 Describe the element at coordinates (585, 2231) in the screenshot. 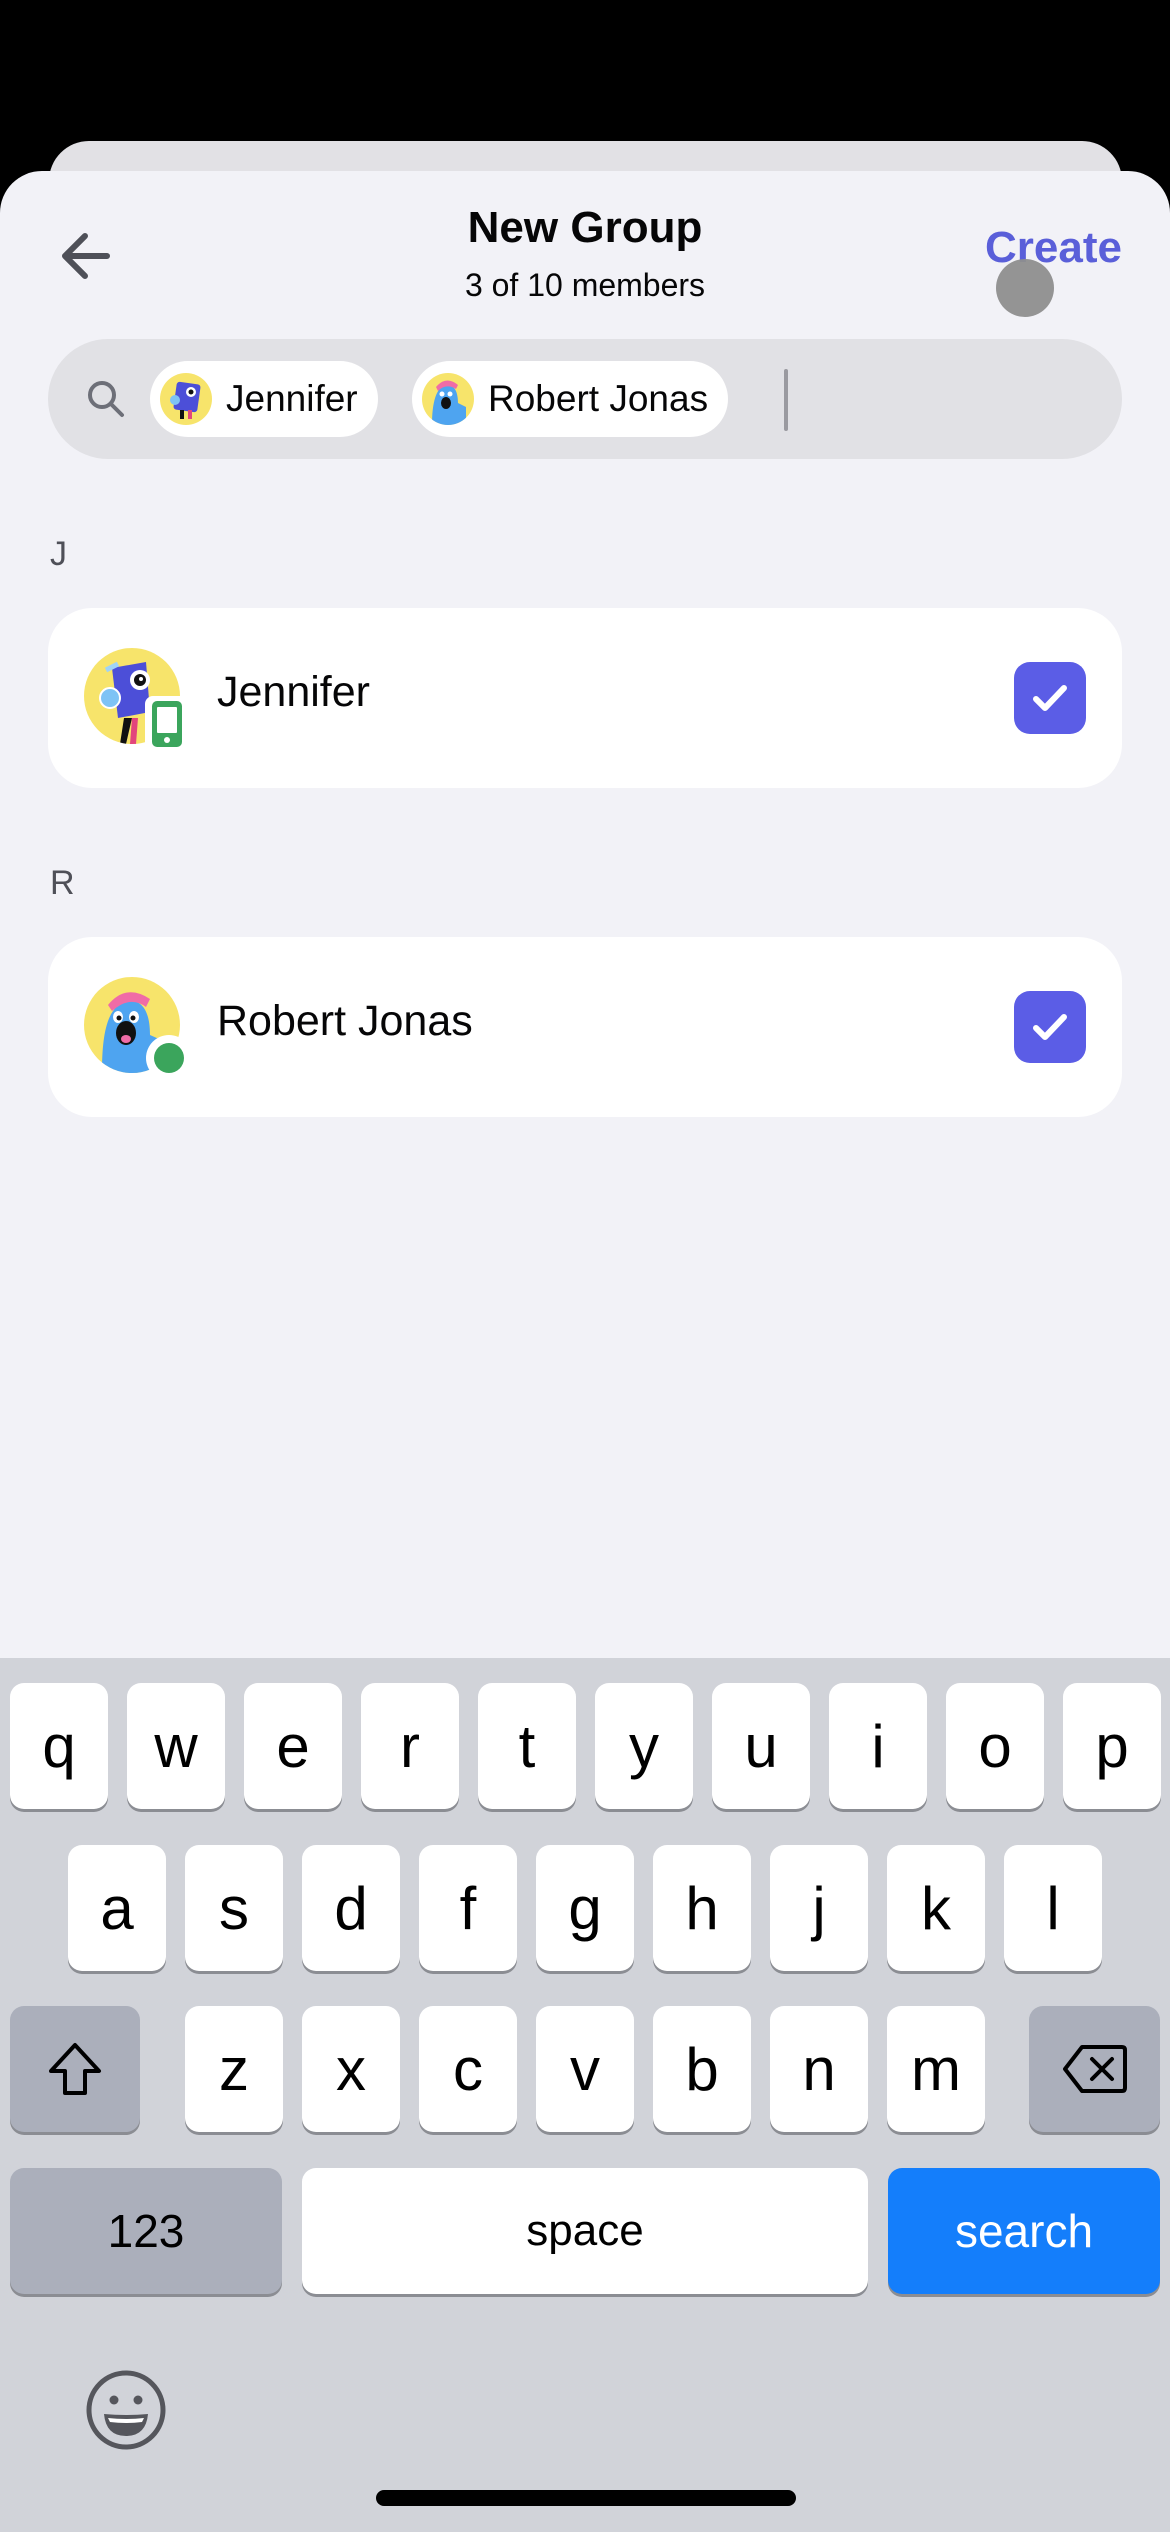

I see `space-key: space` at that location.